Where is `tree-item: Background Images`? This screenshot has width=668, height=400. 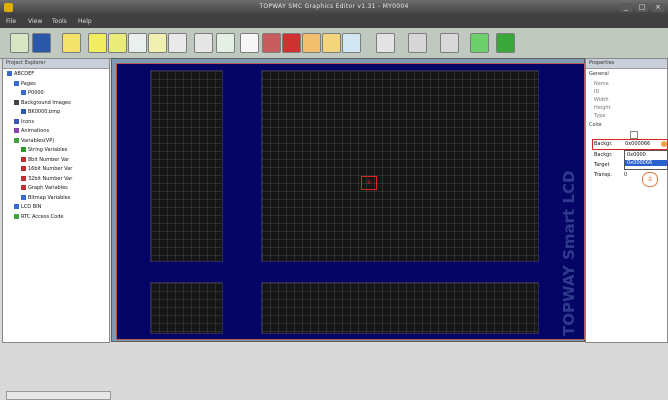
tree-item: Background Images is located at coordinates (42, 103).